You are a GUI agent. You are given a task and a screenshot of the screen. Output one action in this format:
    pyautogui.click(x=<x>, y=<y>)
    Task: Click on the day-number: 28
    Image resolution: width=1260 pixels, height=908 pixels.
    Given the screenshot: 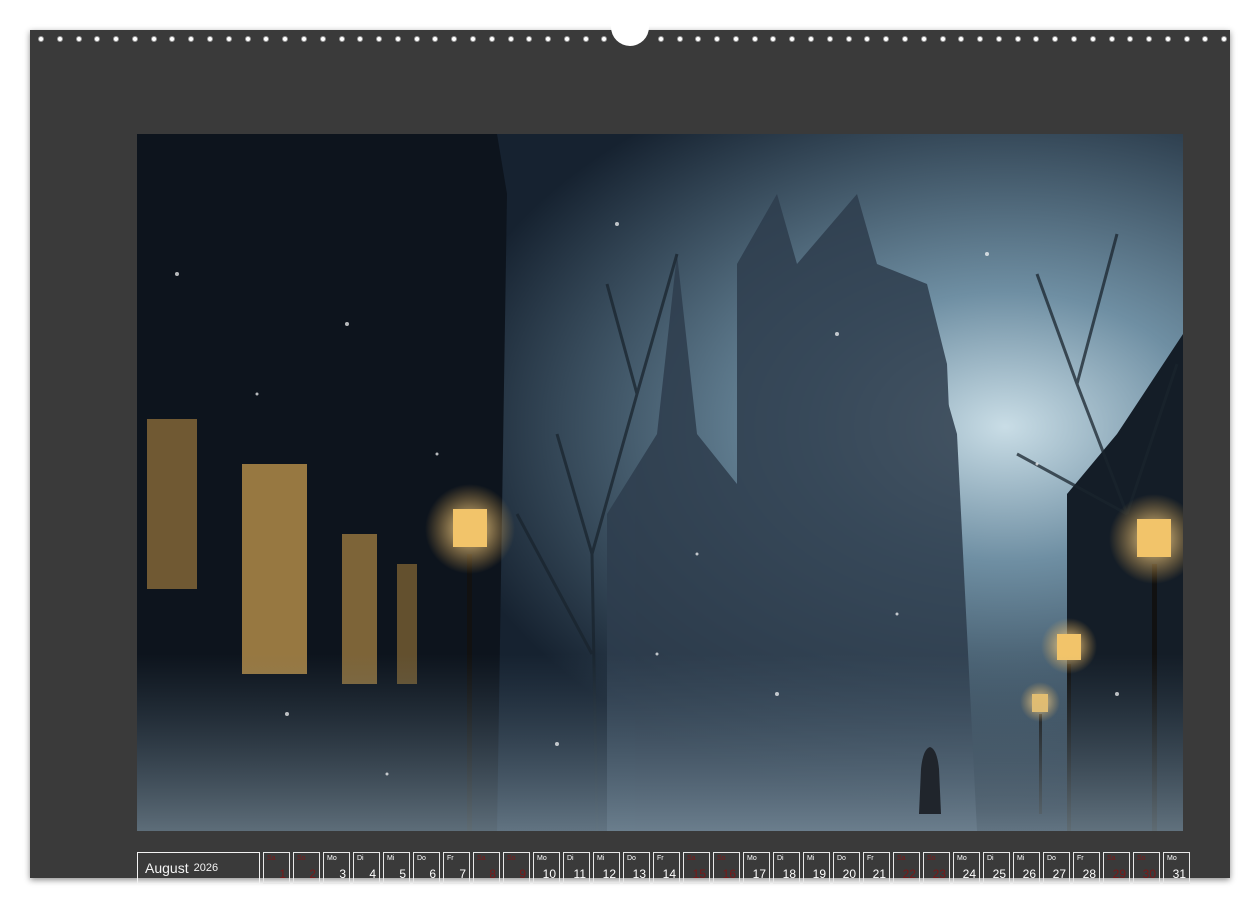 What is the action you would take?
    pyautogui.click(x=1089, y=874)
    